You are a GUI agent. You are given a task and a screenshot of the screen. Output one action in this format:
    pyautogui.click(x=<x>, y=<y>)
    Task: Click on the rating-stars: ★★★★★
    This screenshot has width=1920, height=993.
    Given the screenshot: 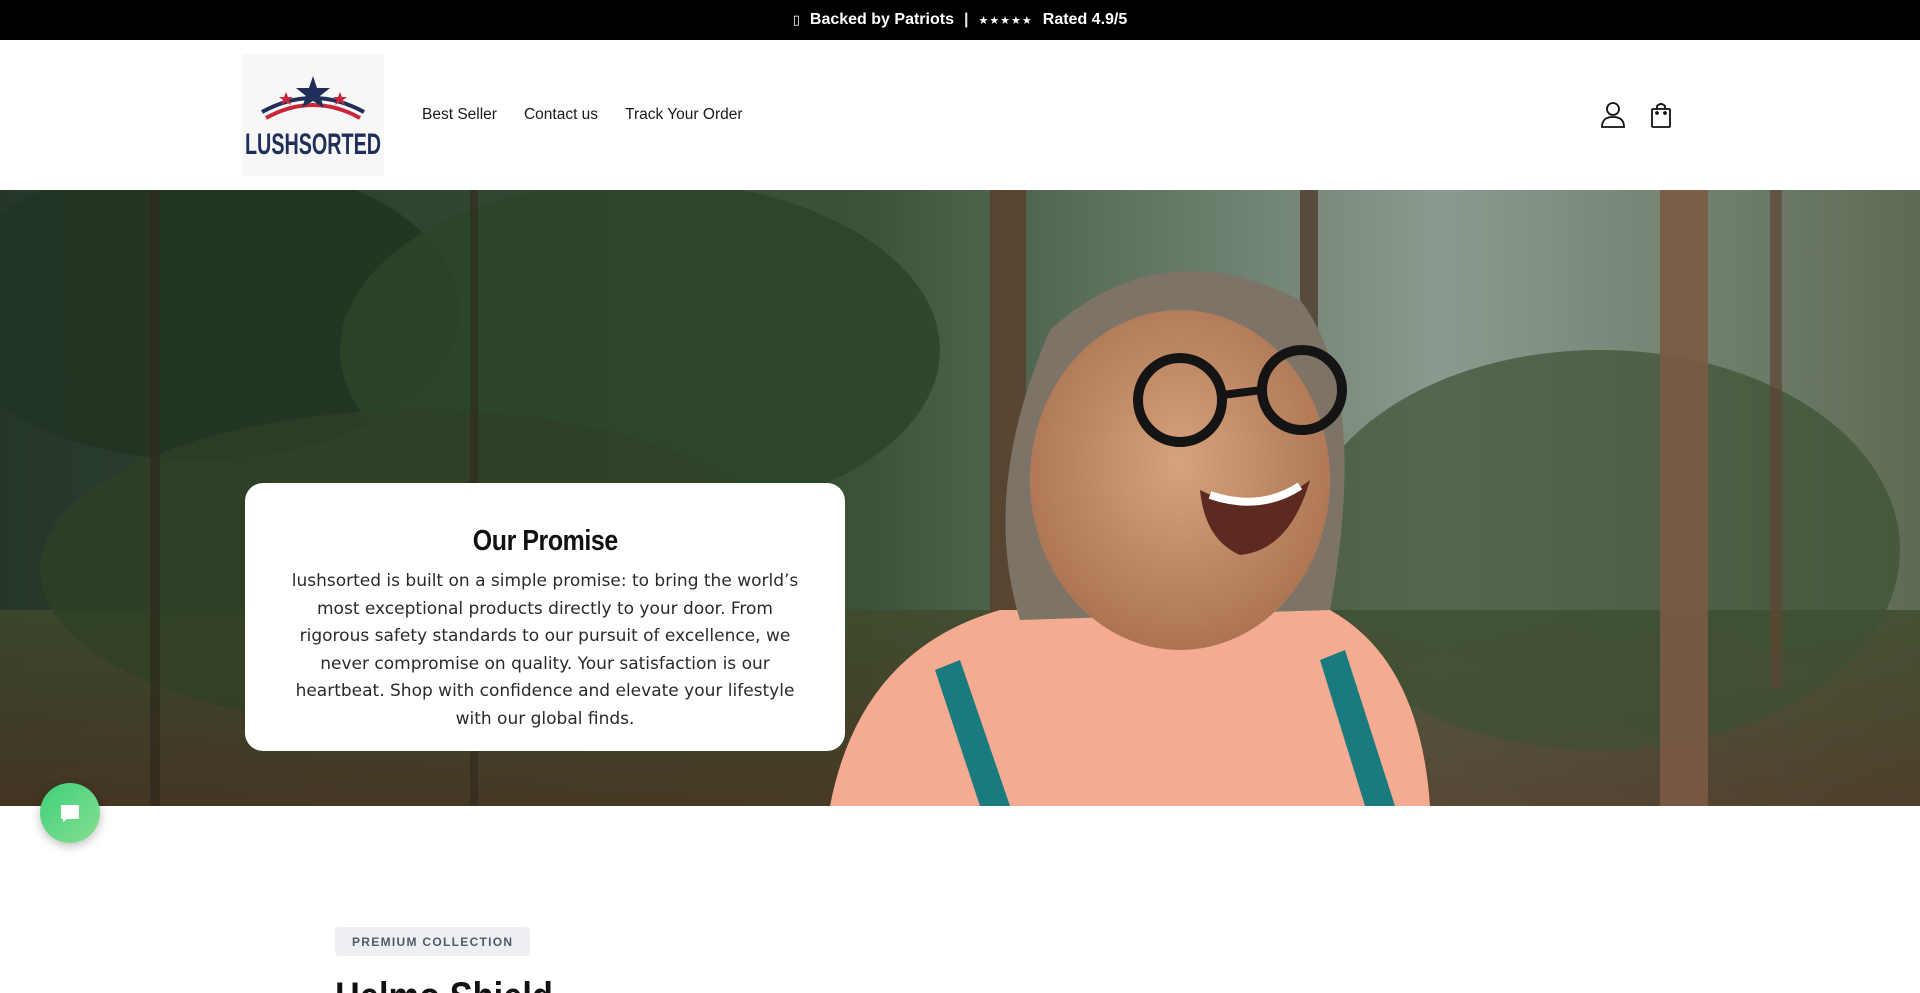 What is the action you would take?
    pyautogui.click(x=1005, y=20)
    